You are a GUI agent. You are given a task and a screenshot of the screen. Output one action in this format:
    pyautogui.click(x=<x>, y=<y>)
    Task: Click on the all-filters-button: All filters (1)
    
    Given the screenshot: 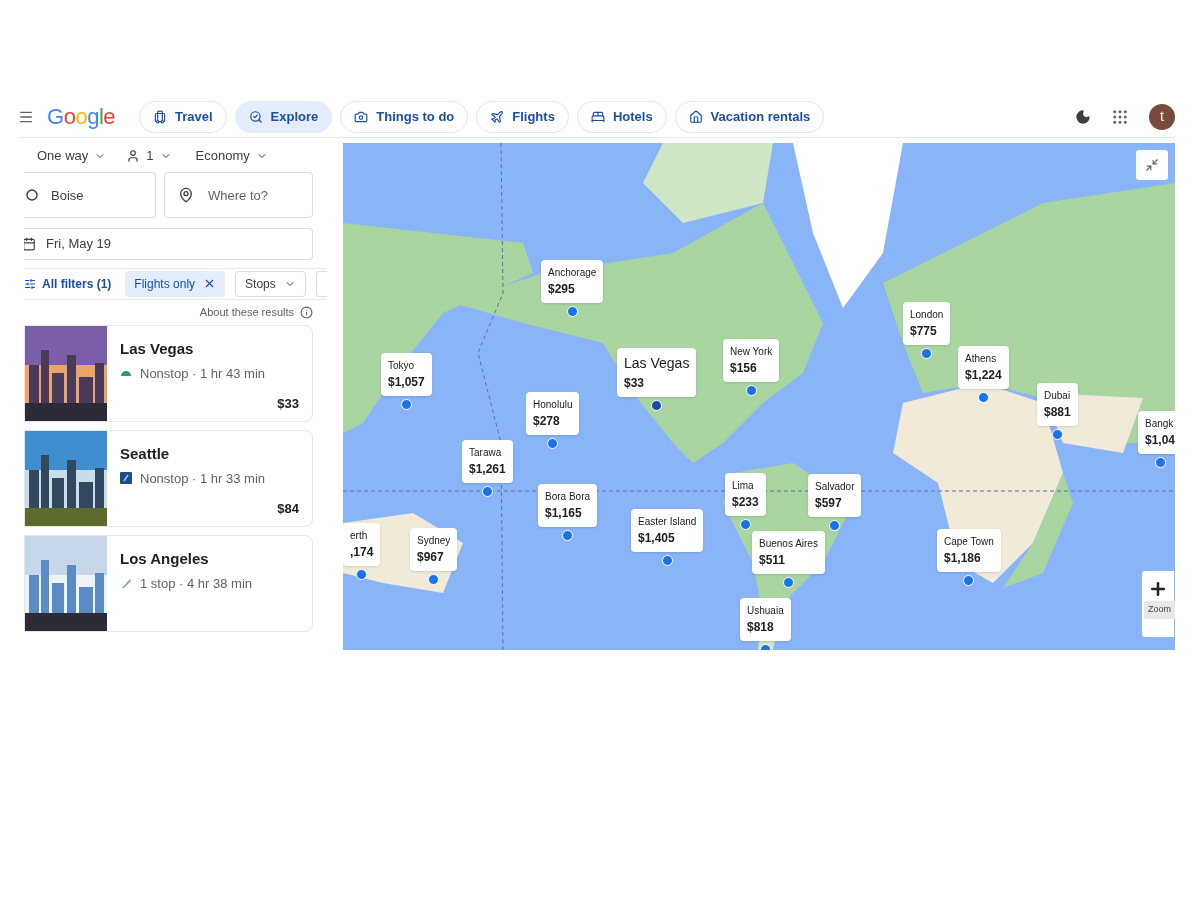 What is the action you would take?
    pyautogui.click(x=70, y=283)
    